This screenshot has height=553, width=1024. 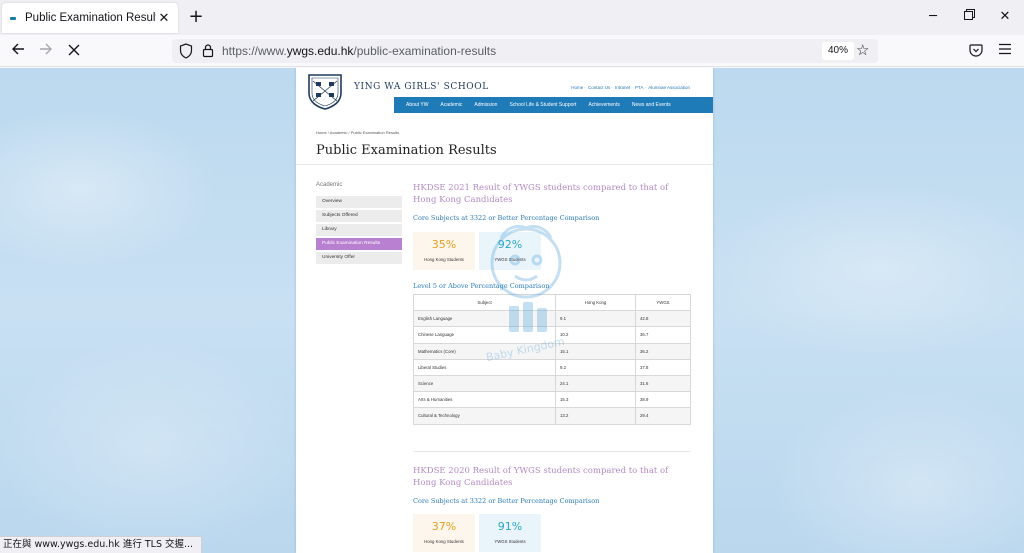 I want to click on school-name: YING WA GIRLS' SCHOOL, so click(x=421, y=87).